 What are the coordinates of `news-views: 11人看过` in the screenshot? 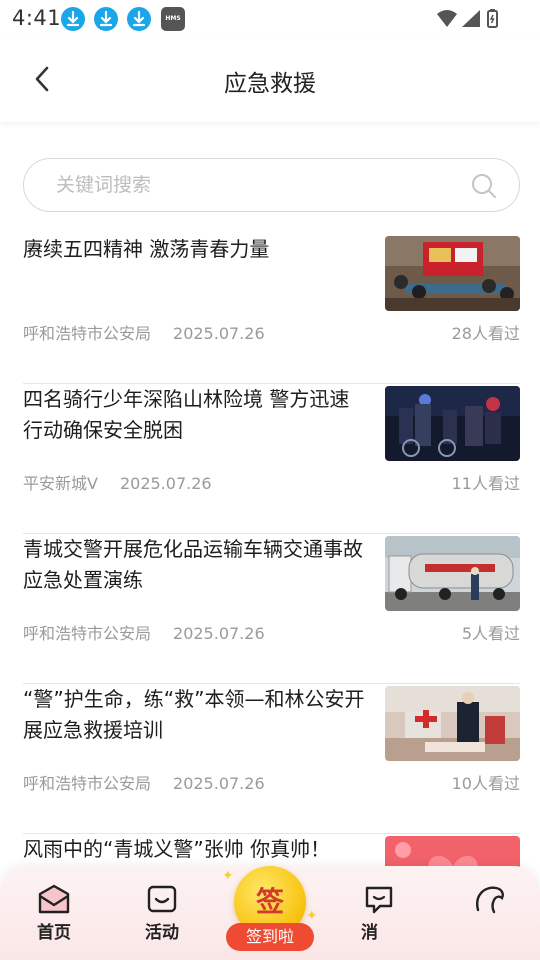 It's located at (485, 483).